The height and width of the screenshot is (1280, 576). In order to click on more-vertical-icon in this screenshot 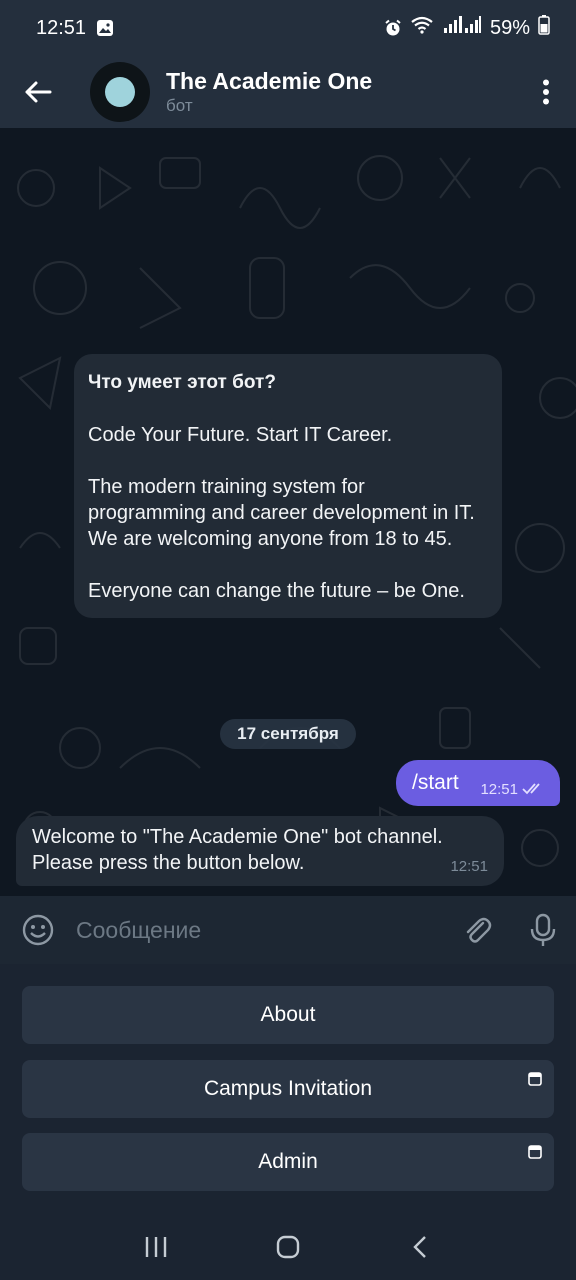, I will do `click(546, 92)`.